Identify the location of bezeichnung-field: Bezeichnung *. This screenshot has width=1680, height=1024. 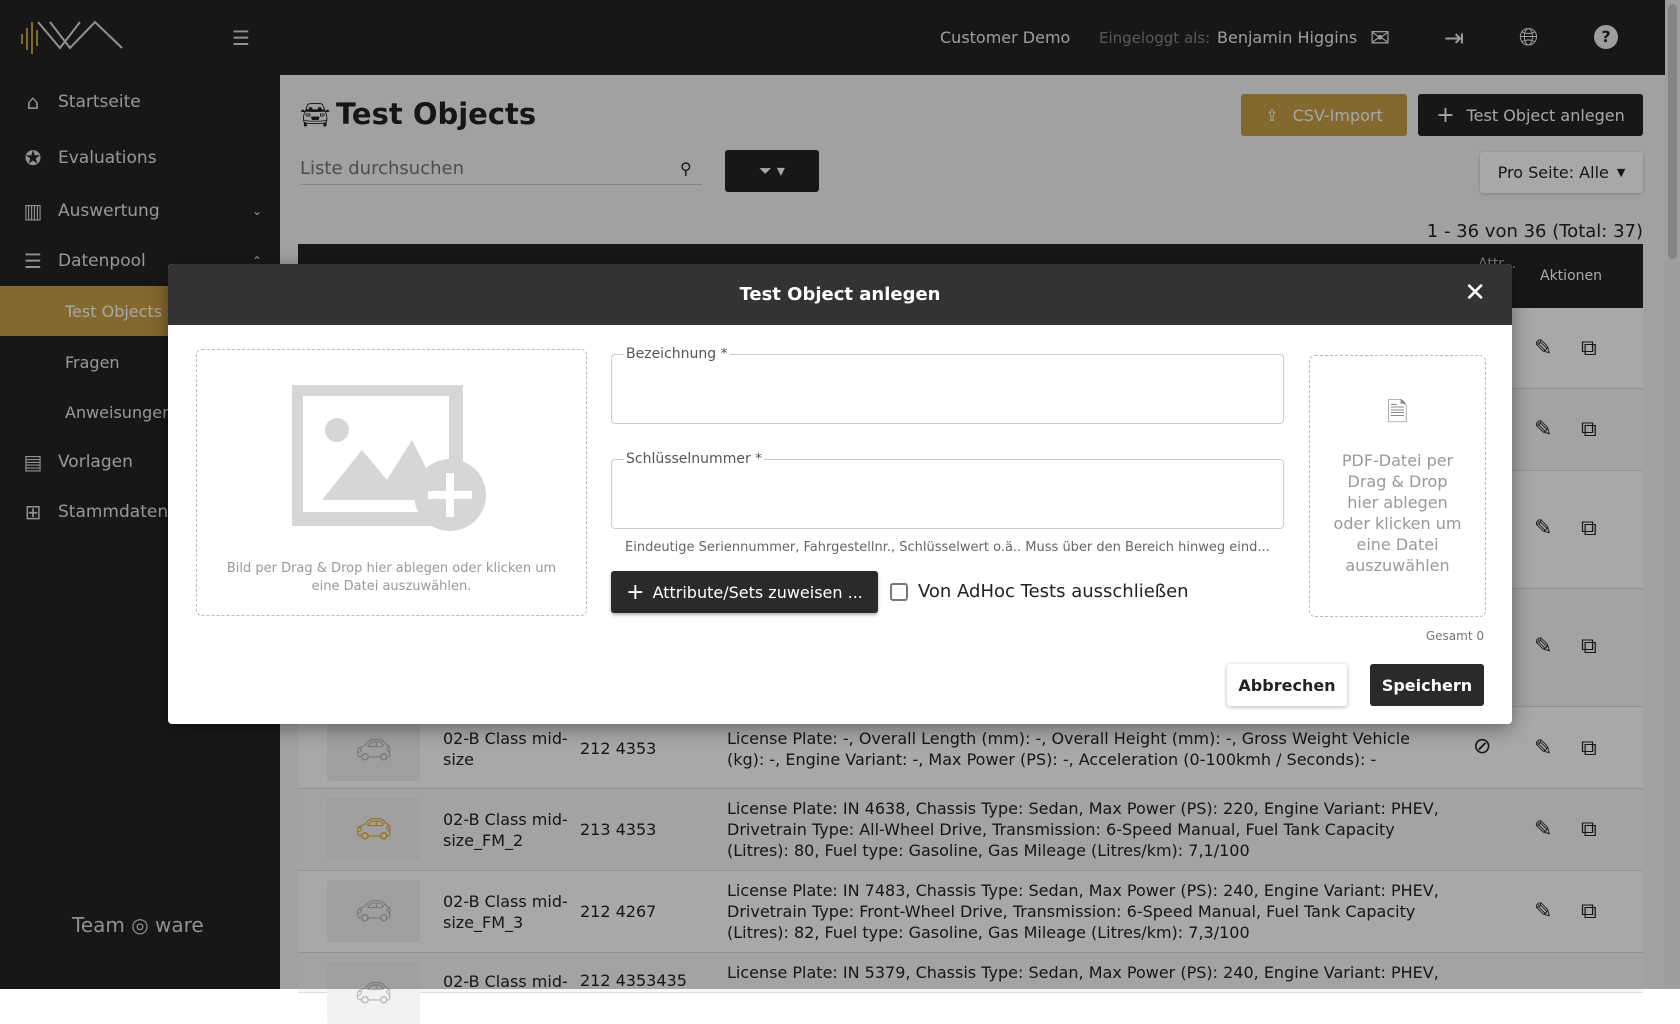
(947, 385).